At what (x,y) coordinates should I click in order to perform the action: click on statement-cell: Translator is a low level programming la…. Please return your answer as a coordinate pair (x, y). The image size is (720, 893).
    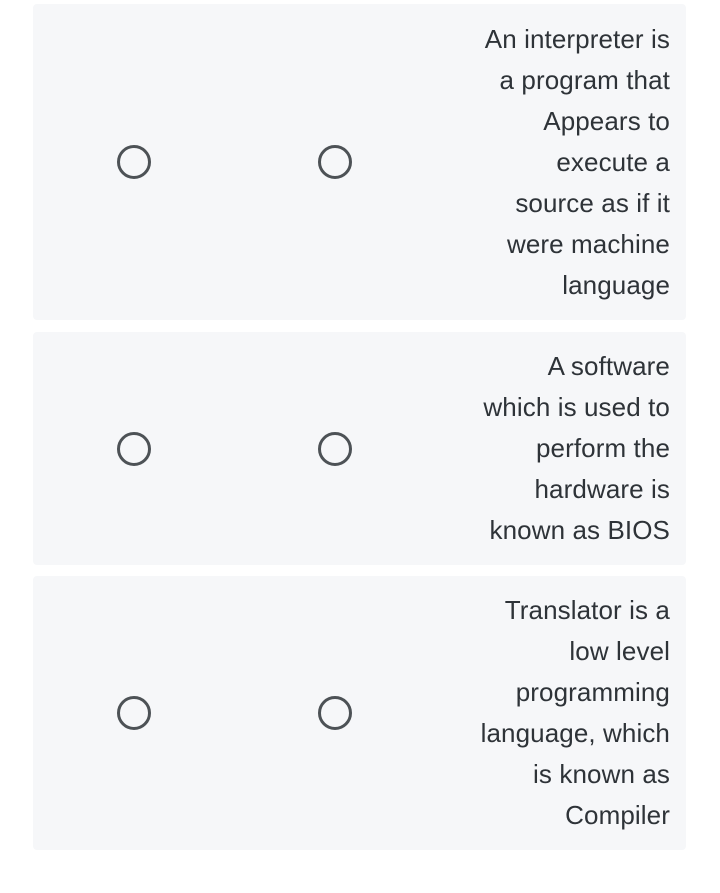
    Looking at the image, I should click on (560, 713).